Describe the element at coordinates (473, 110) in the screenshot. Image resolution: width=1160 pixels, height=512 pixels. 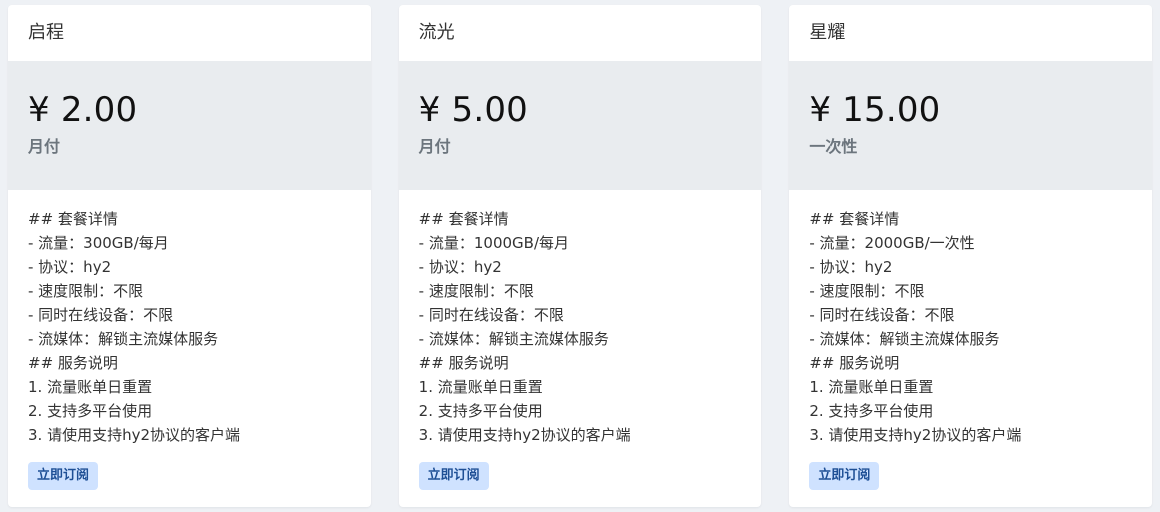
I see `plan-price: ¥ 5.00` at that location.